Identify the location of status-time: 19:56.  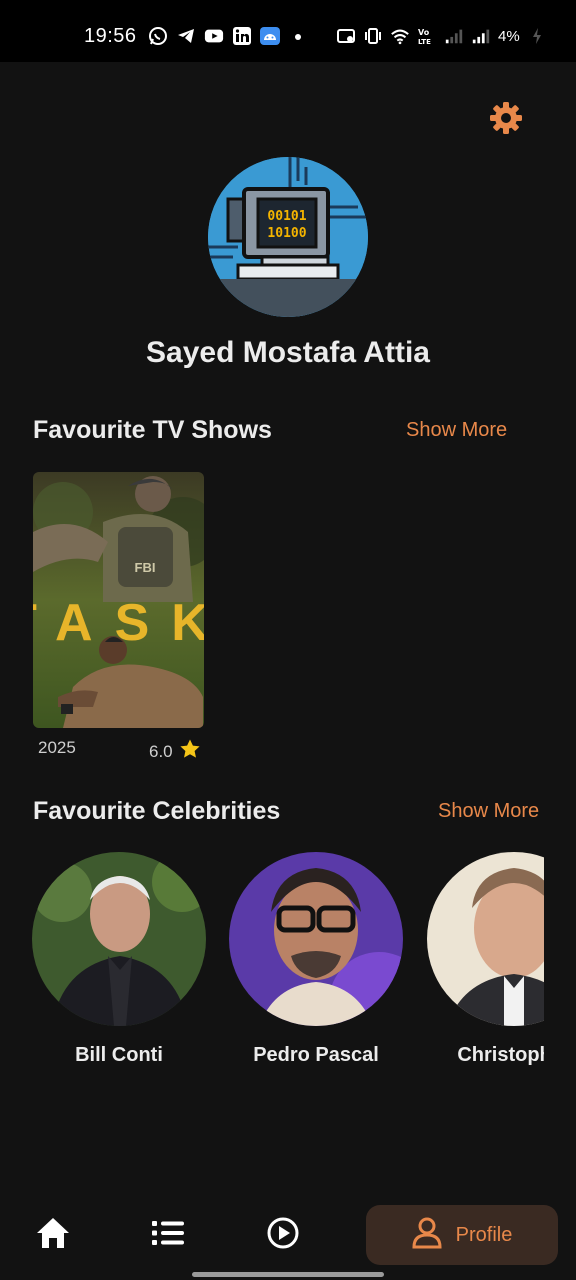
(110, 36).